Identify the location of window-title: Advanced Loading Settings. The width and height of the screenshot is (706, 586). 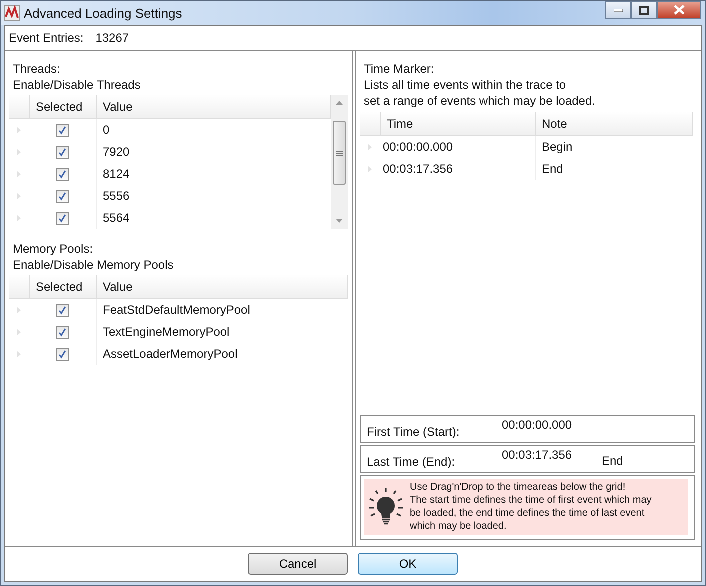
(103, 13).